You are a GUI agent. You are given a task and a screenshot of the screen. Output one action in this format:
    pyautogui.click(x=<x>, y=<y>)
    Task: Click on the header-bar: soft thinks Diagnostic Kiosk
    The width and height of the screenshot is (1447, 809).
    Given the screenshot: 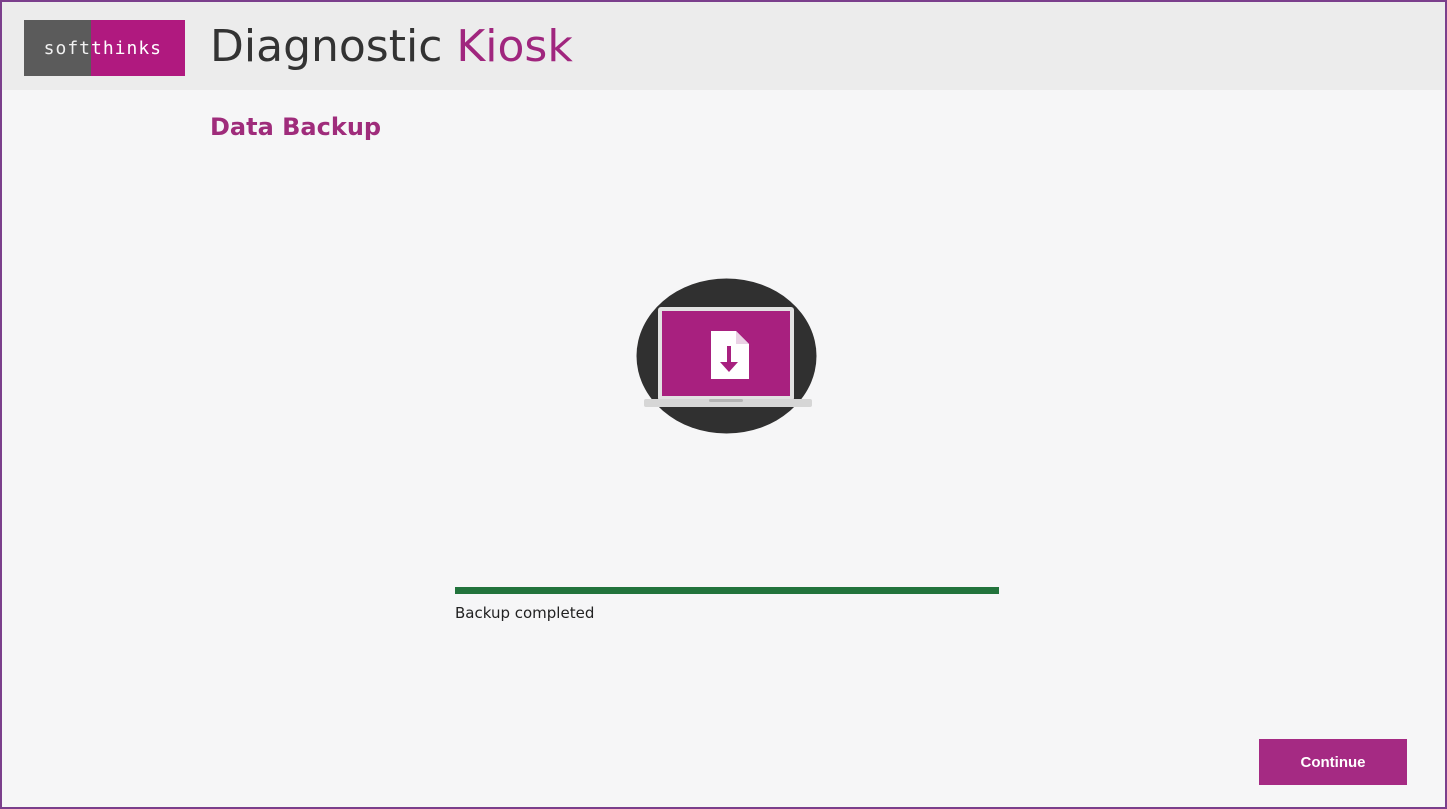 What is the action you would take?
    pyautogui.click(x=723, y=46)
    